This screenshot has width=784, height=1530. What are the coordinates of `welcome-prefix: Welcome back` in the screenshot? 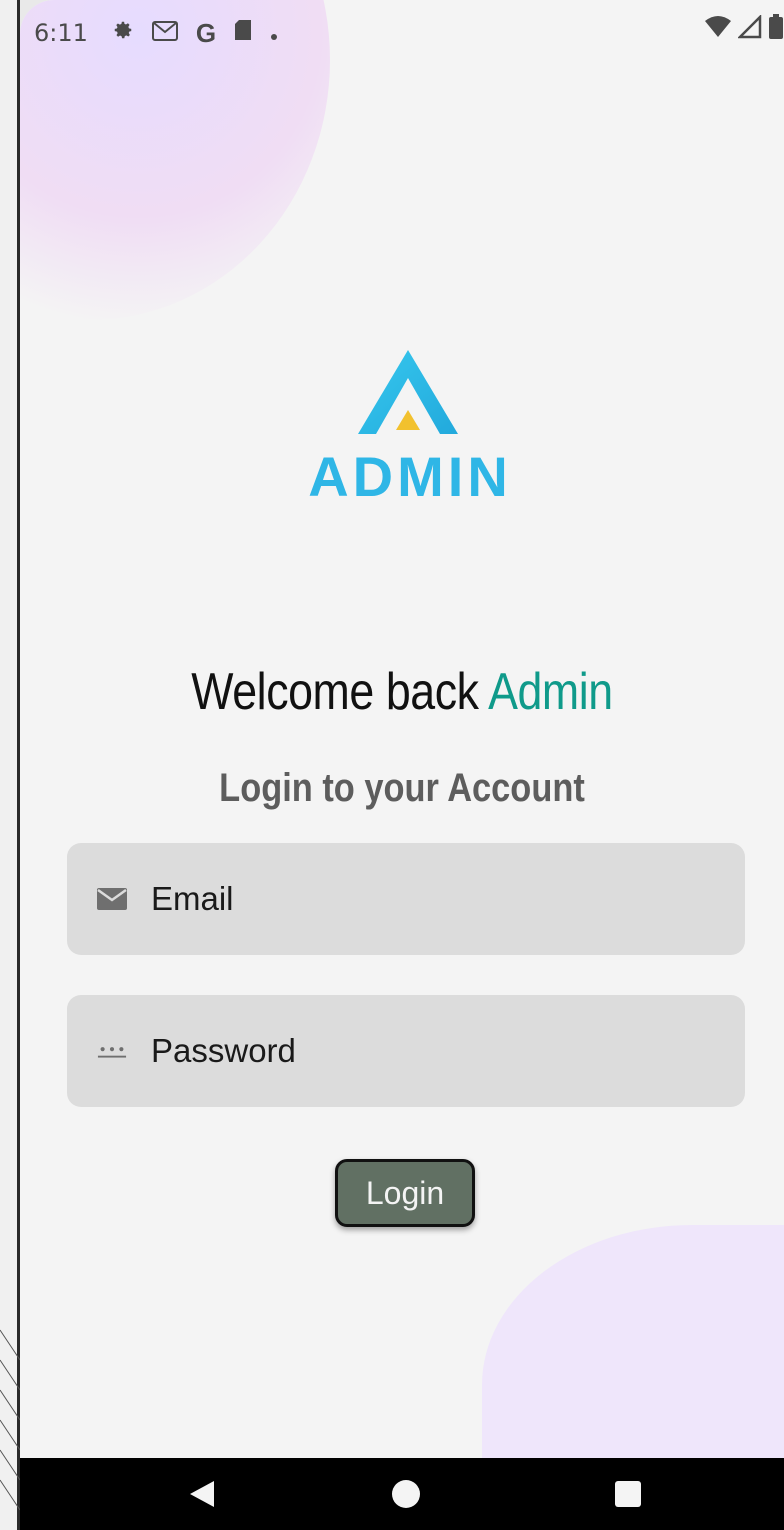 It's located at (335, 692).